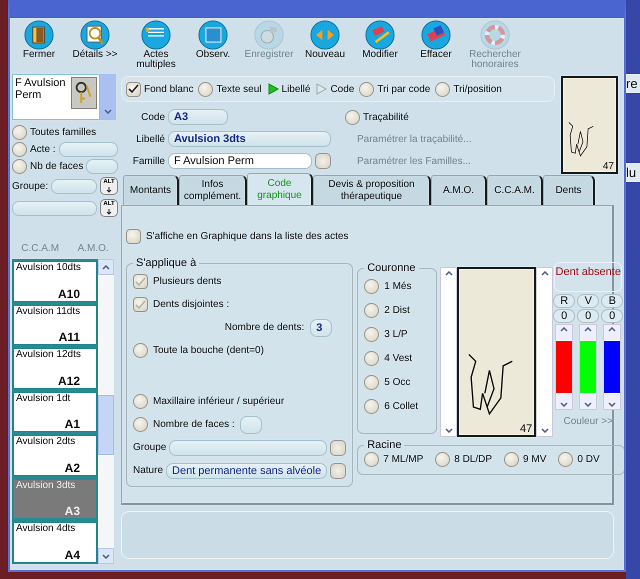  What do you see at coordinates (397, 310) in the screenshot?
I see `option-label: 2 Dist` at bounding box center [397, 310].